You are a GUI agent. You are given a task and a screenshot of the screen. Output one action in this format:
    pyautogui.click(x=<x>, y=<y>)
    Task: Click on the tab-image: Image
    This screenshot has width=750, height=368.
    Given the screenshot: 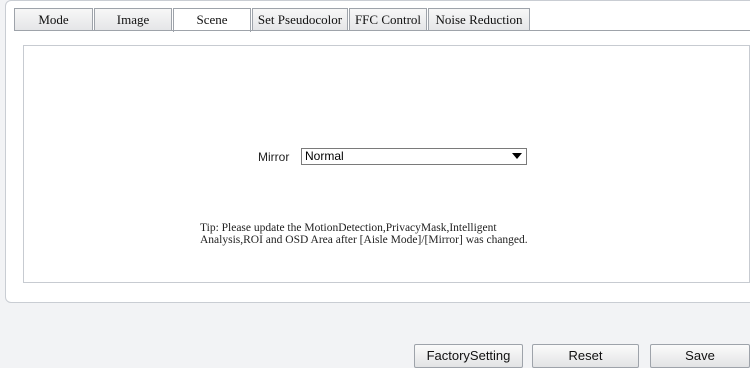 What is the action you would take?
    pyautogui.click(x=133, y=19)
    